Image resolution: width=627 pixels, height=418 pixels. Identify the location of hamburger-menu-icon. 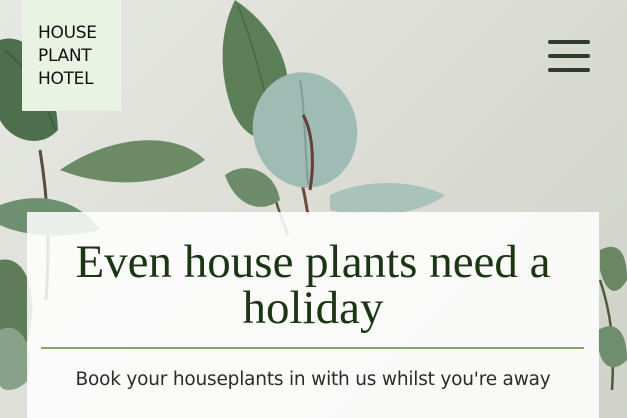
(569, 56).